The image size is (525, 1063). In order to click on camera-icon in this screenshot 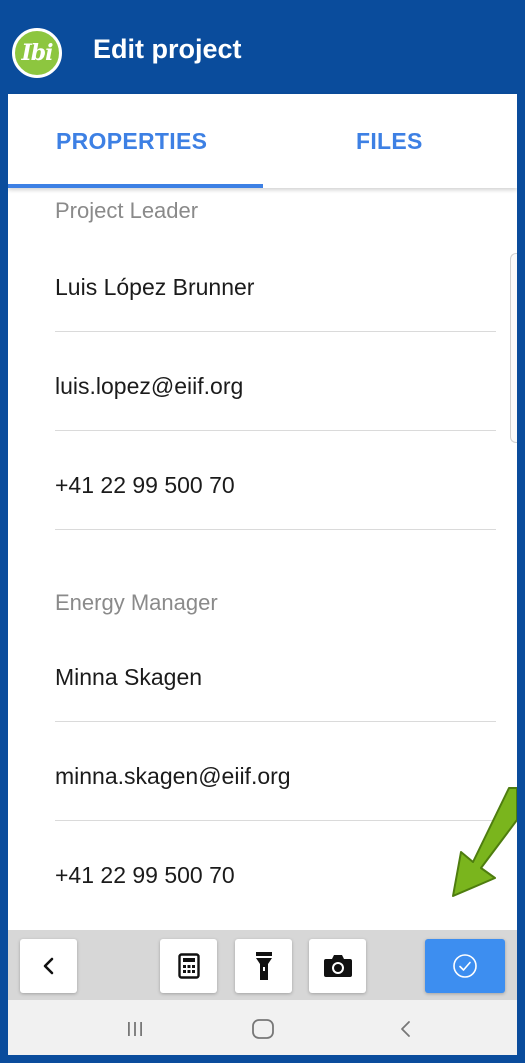, I will do `click(337, 966)`.